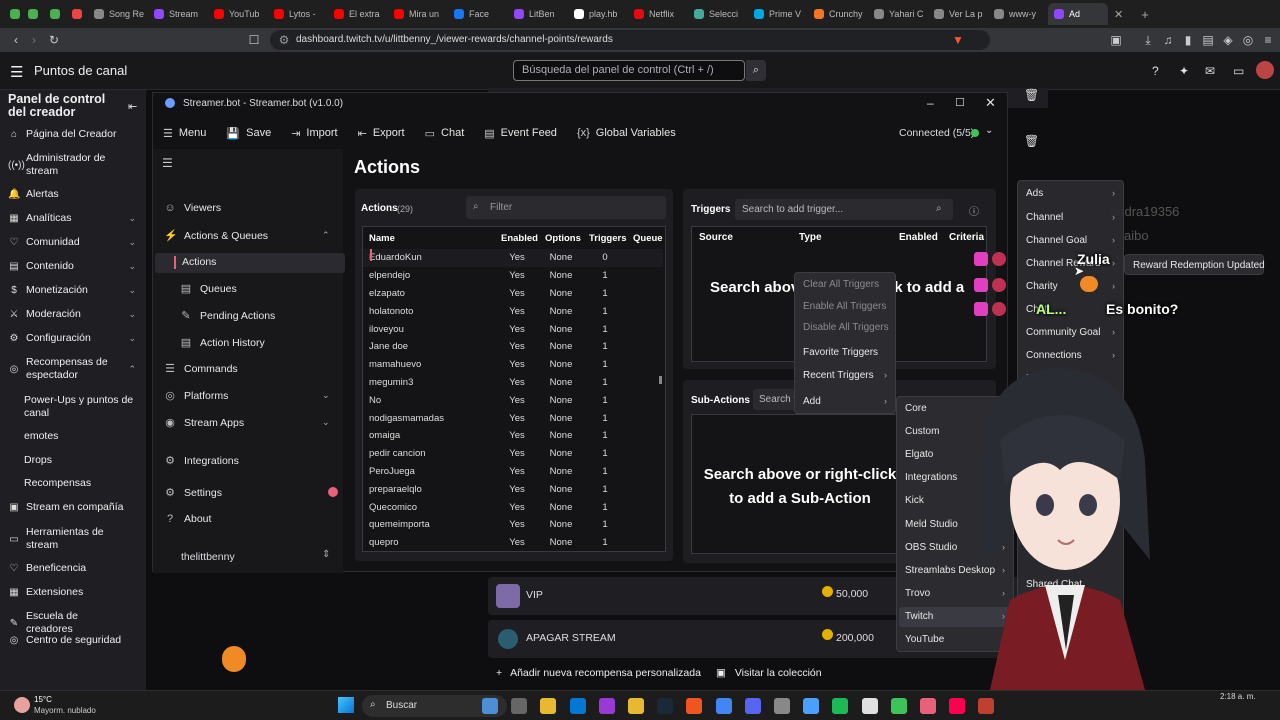  Describe the element at coordinates (718, 14) in the screenshot. I see `browser-tab: Selecci` at that location.